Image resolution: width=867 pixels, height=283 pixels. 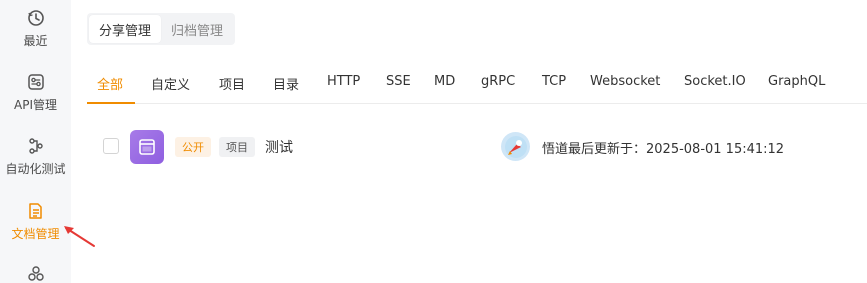 What do you see at coordinates (36, 82) in the screenshot?
I see `api-icon` at bounding box center [36, 82].